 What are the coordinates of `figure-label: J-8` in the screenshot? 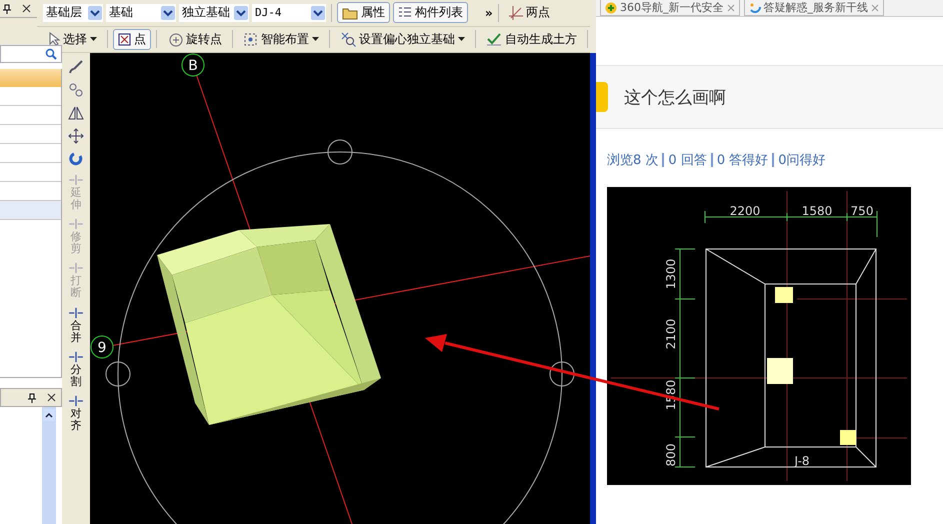 It's located at (802, 461).